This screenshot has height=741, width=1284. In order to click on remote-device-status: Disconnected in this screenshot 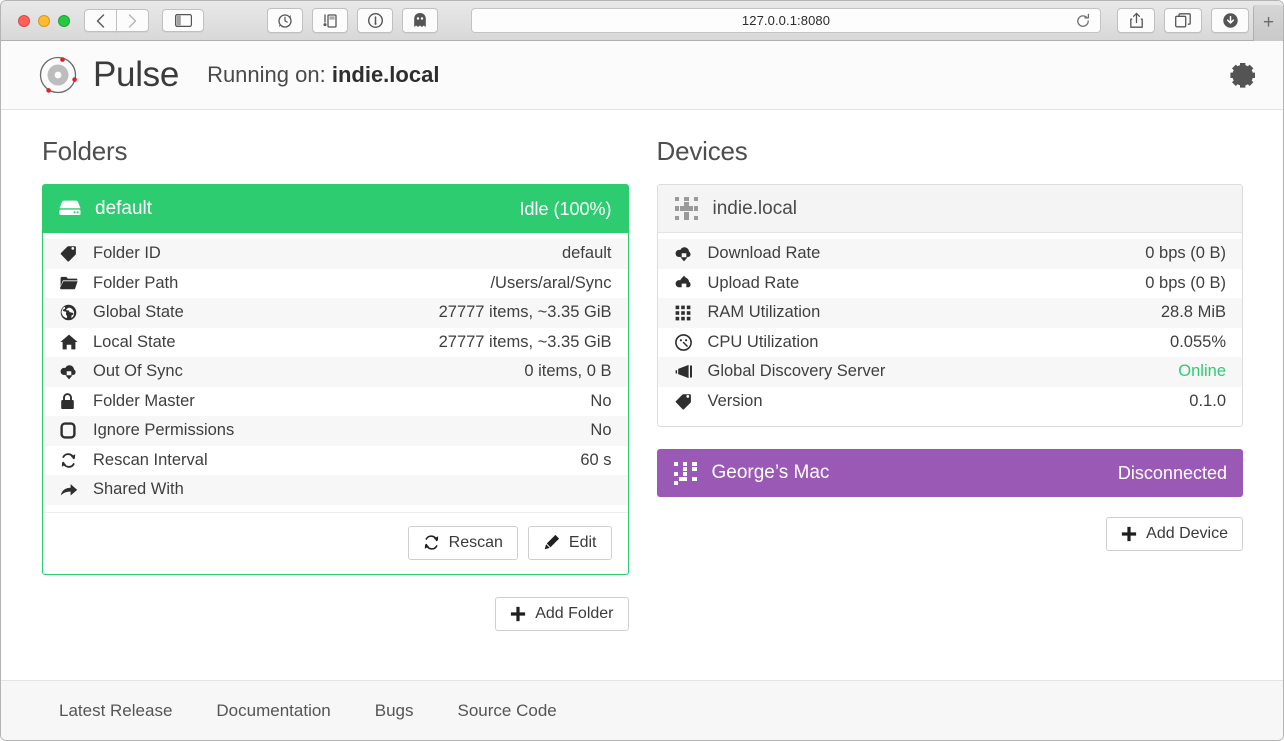, I will do `click(1172, 472)`.